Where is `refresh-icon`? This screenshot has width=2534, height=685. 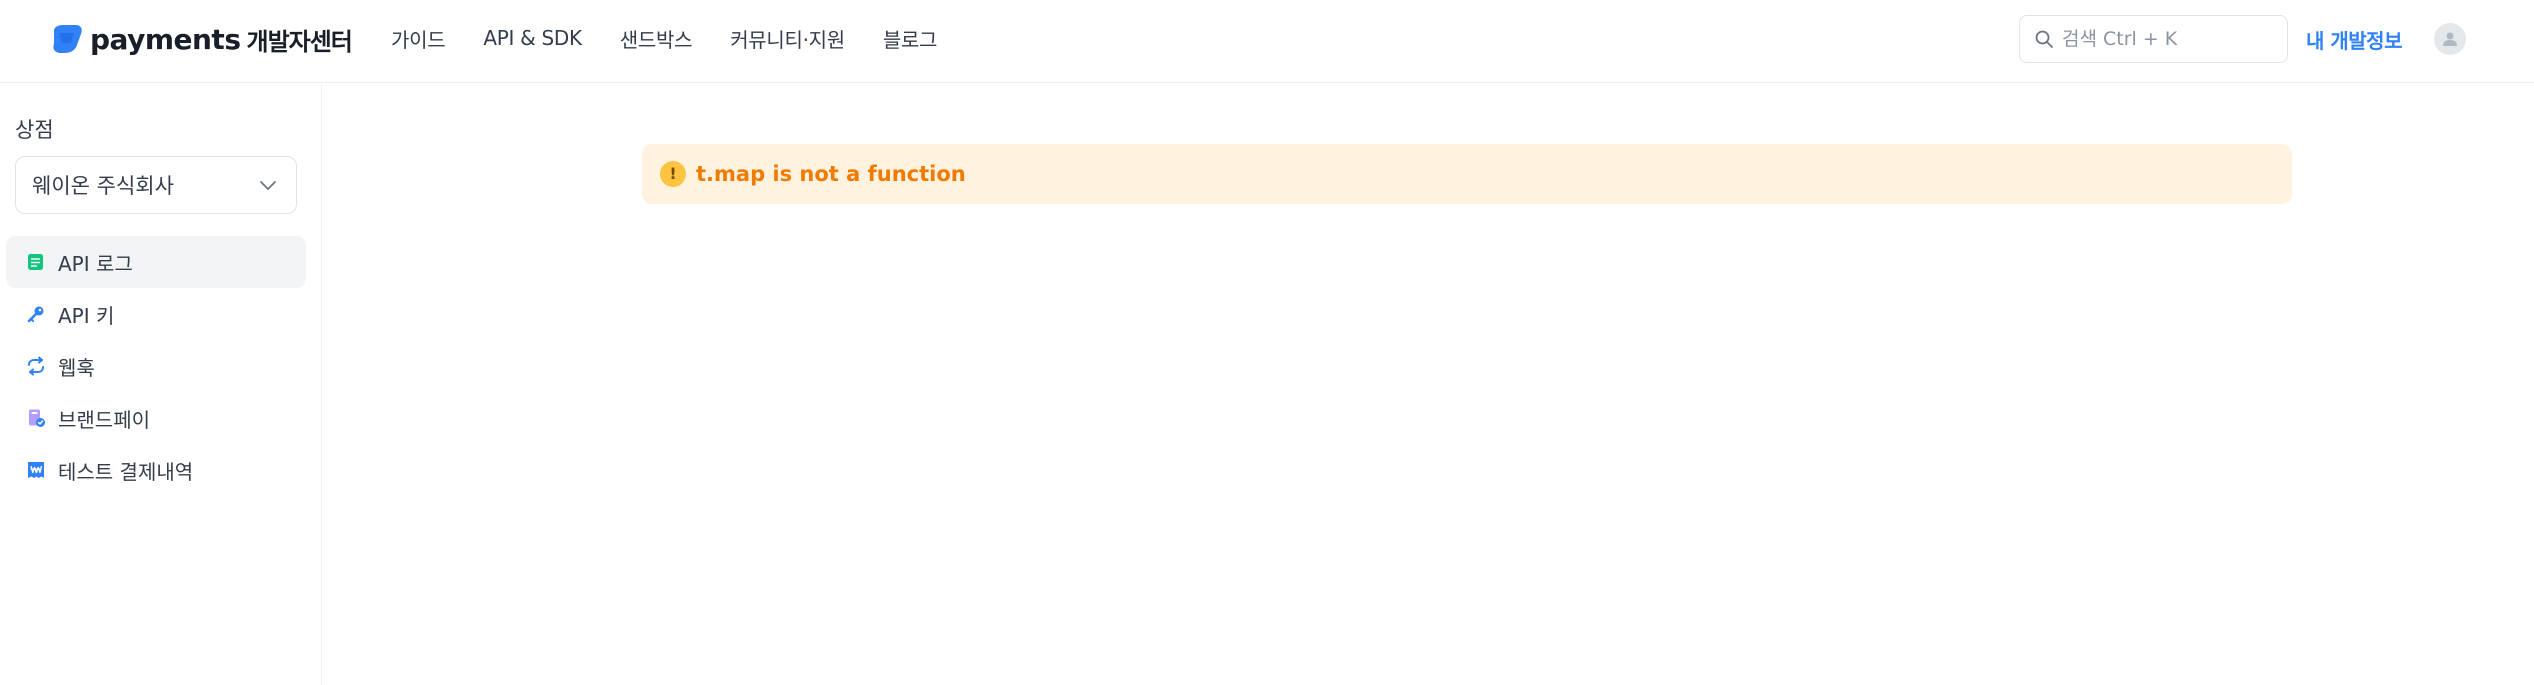 refresh-icon is located at coordinates (36, 366).